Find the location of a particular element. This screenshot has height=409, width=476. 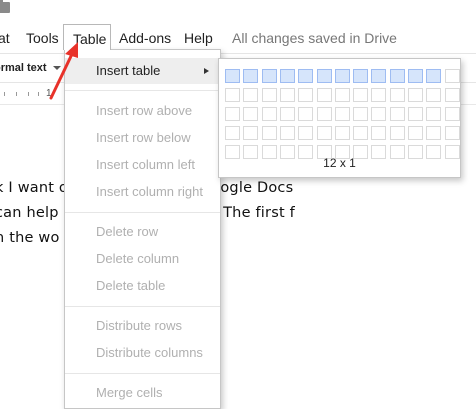

folder-icon is located at coordinates (5, 6).